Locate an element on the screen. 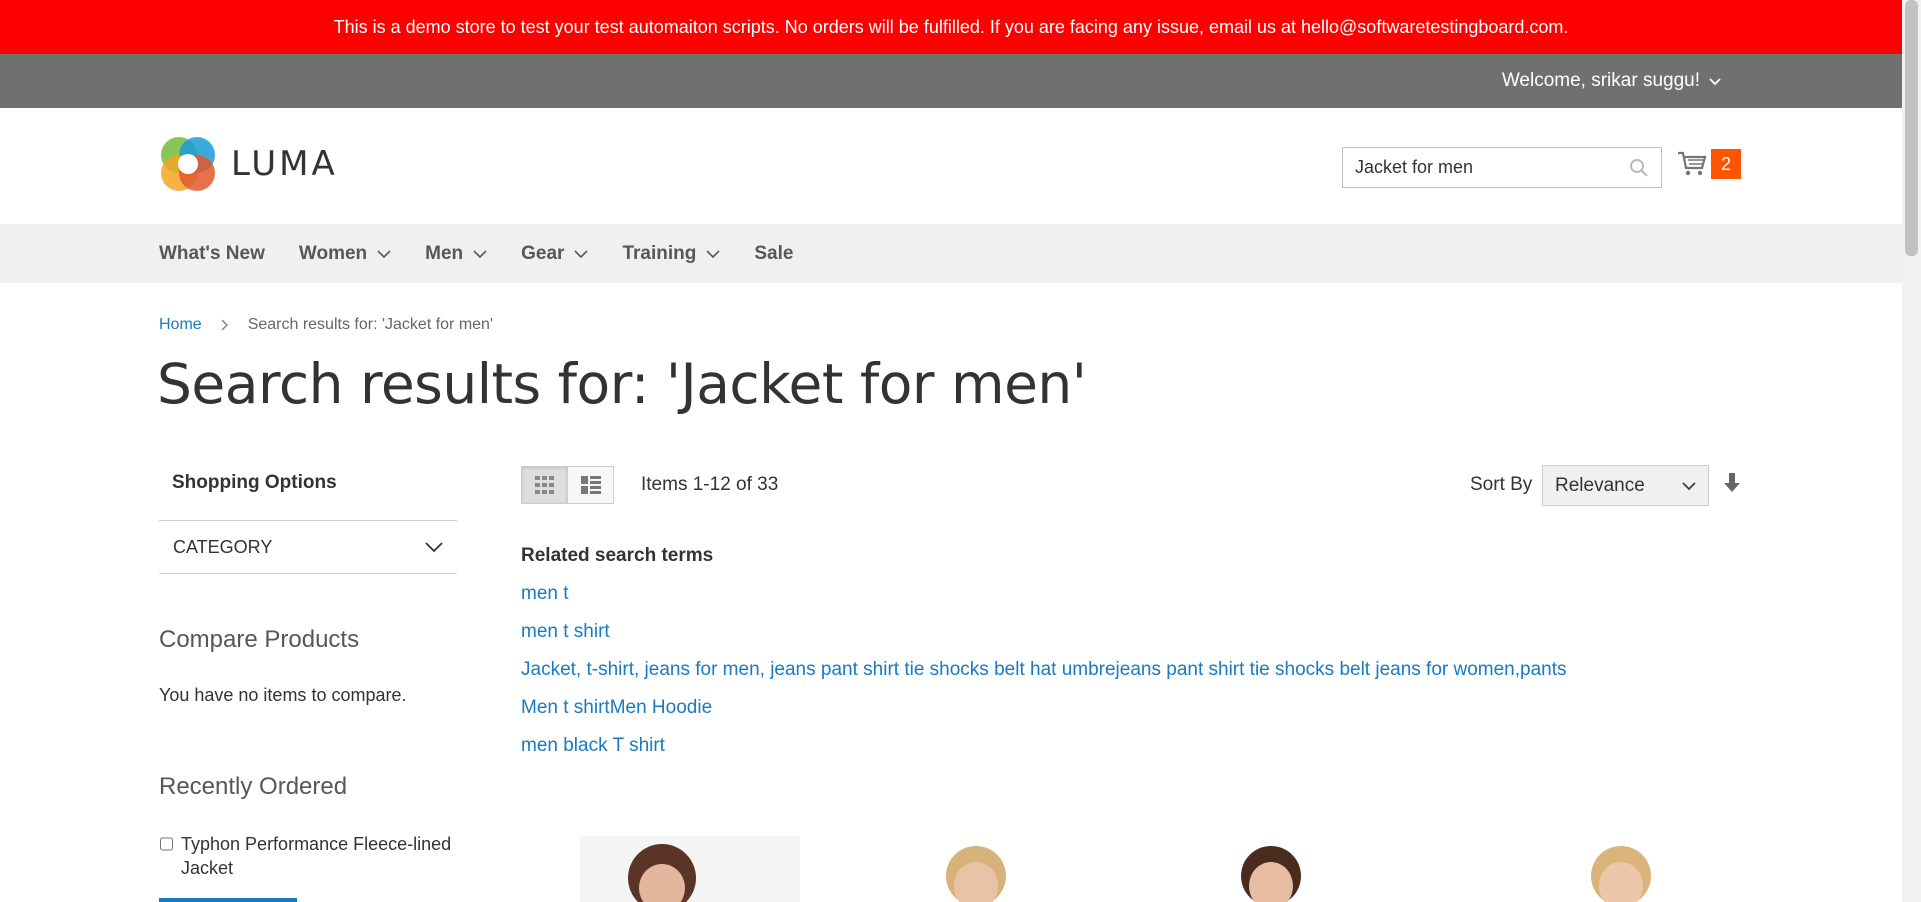 This screenshot has height=902, width=1921. welcome-text: Welcome, srikar suggu! is located at coordinates (1600, 80).